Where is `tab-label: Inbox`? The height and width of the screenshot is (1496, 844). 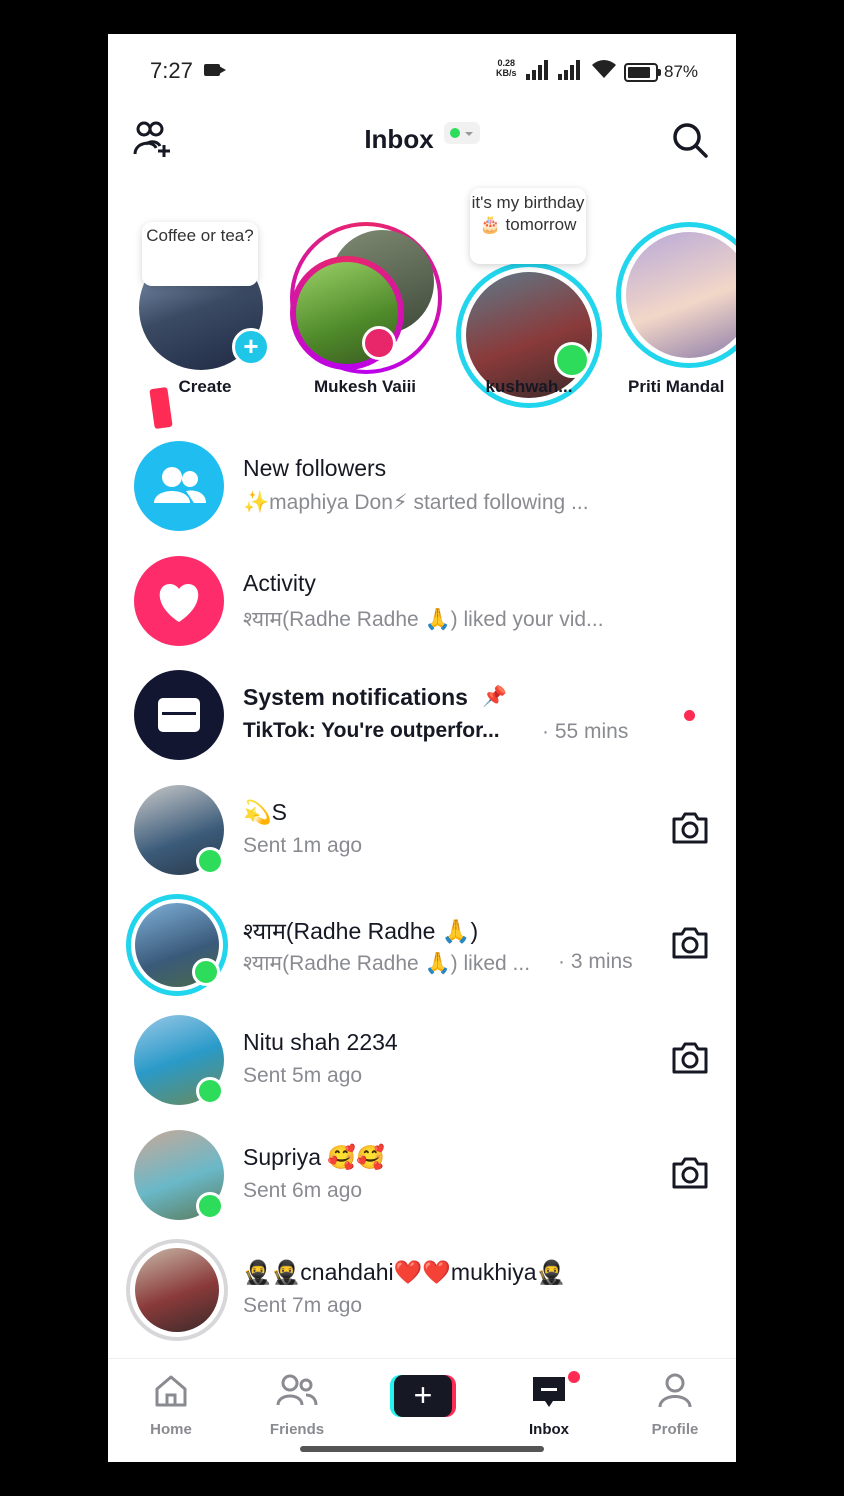 tab-label: Inbox is located at coordinates (549, 1429).